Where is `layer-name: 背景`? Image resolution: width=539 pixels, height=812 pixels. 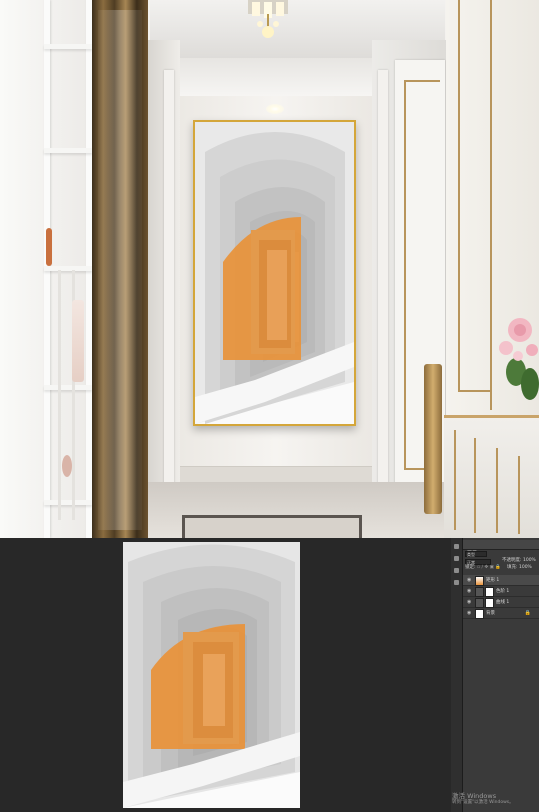
layer-name: 背景 is located at coordinates (490, 613).